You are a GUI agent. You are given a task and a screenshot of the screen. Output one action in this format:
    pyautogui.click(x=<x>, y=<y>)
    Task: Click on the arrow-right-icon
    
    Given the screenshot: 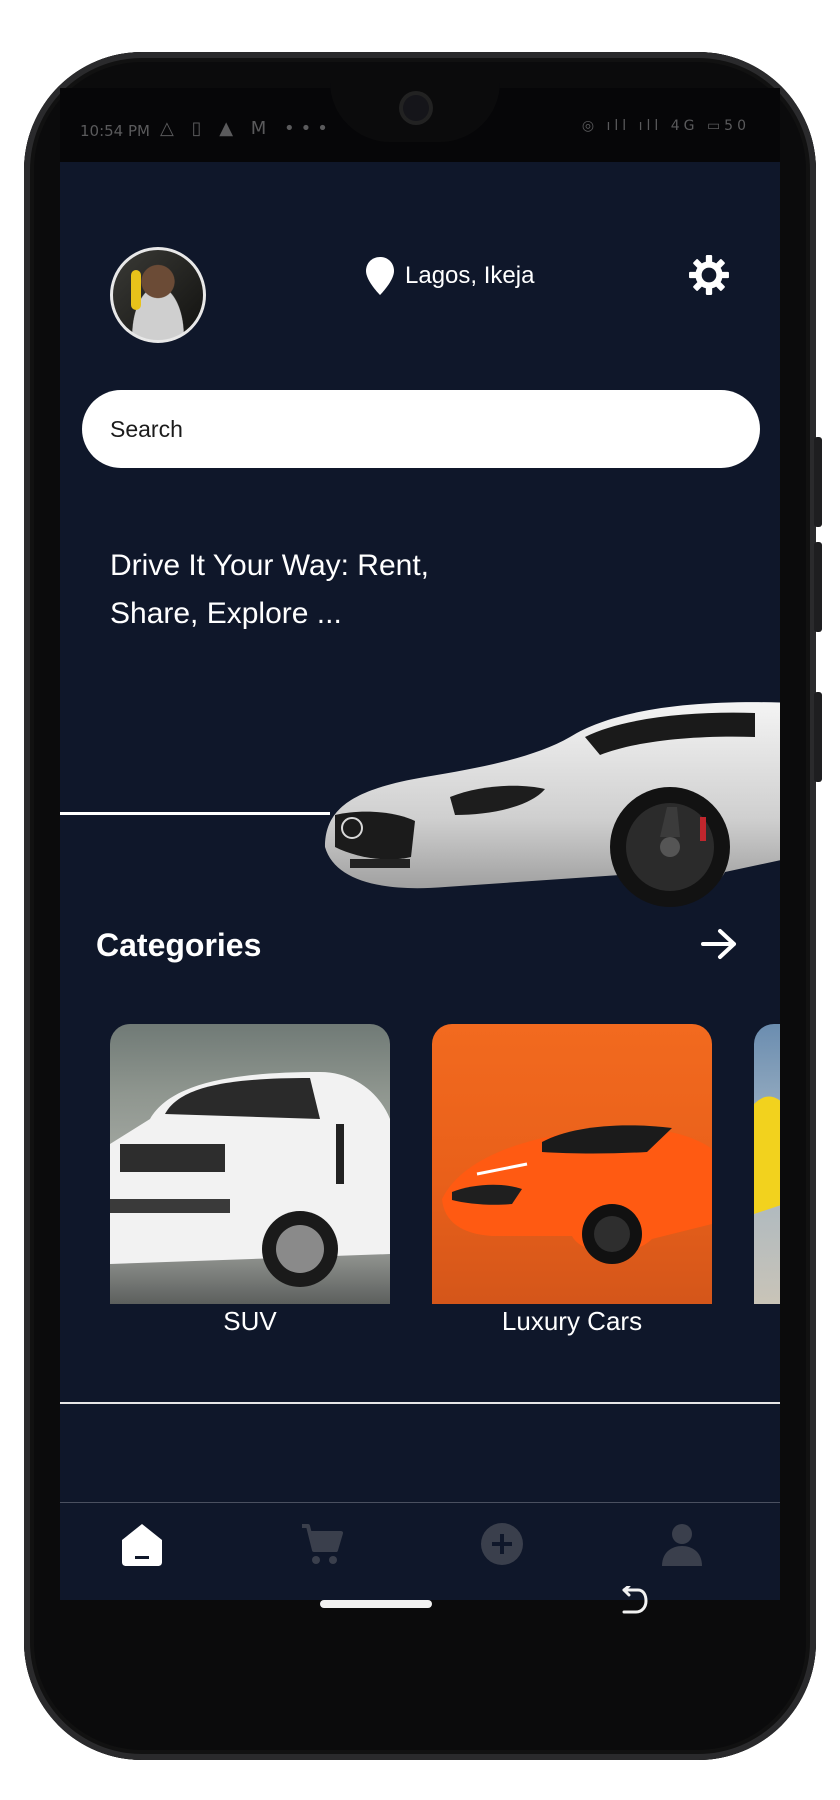 What is the action you would take?
    pyautogui.click(x=720, y=944)
    